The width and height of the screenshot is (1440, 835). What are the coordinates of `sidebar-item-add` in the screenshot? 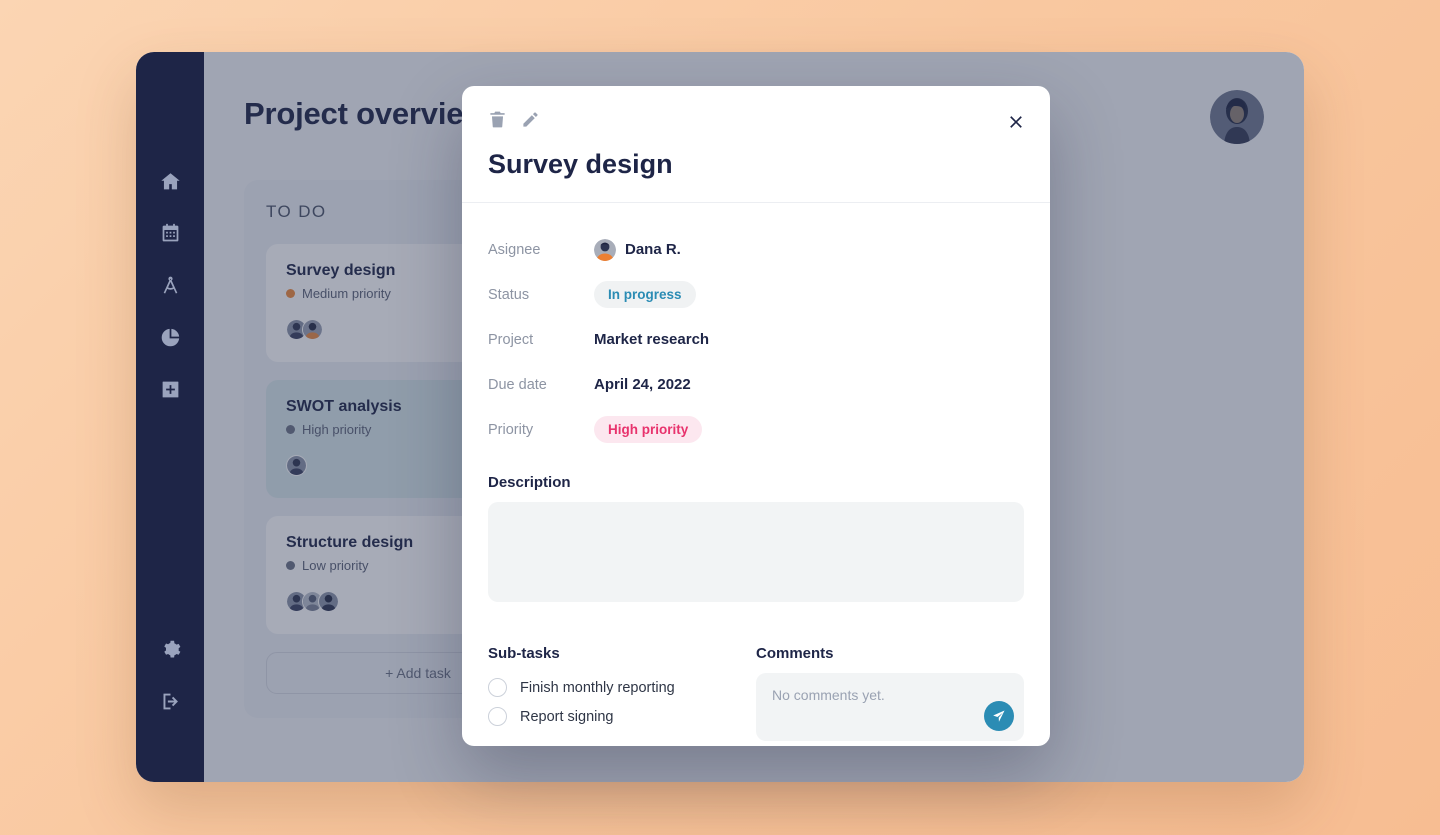 It's located at (170, 389).